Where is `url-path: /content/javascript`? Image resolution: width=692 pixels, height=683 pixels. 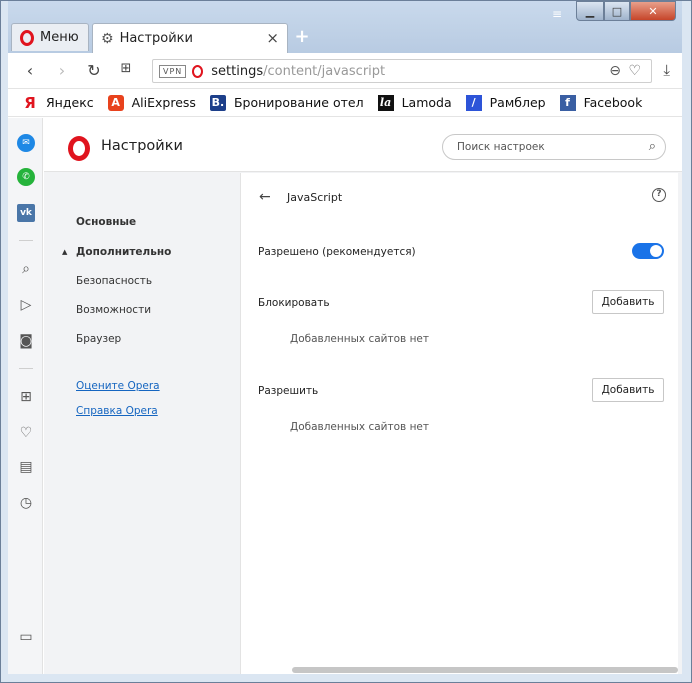
url-path: /content/javascript is located at coordinates (324, 71).